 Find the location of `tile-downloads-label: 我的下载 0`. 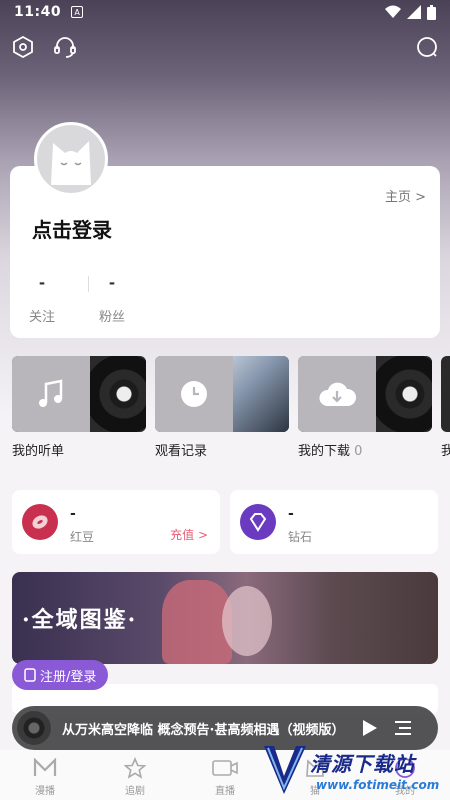

tile-downloads-label: 我的下载 0 is located at coordinates (365, 449).